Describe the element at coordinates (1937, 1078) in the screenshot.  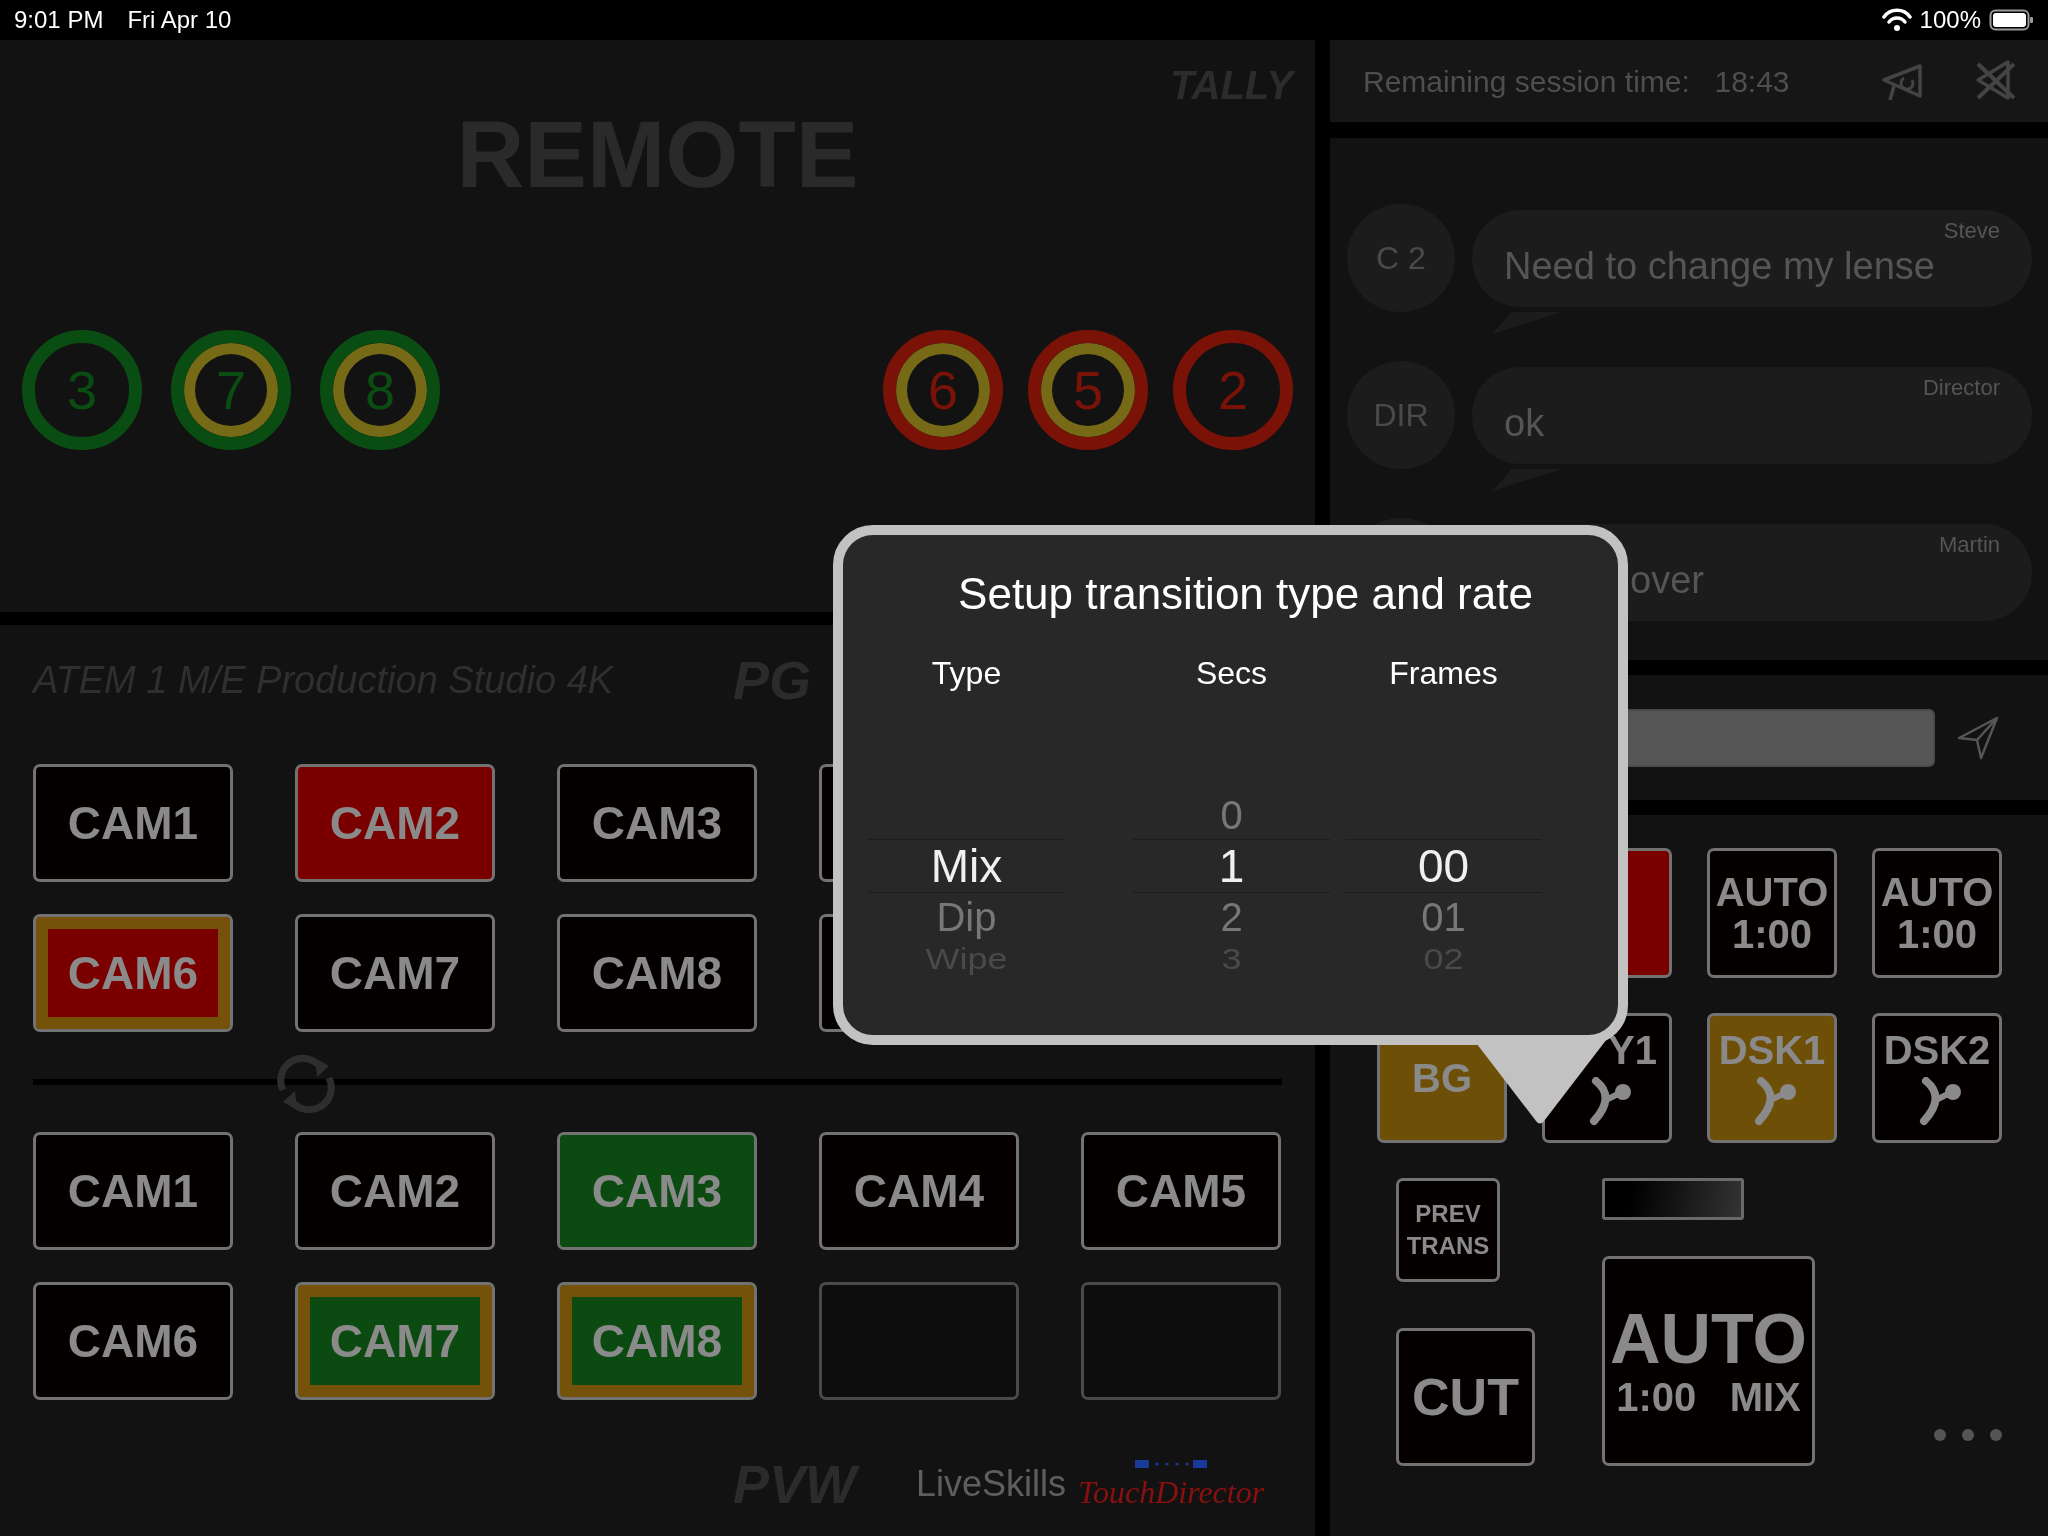
I see `keyer-button: DSK2` at that location.